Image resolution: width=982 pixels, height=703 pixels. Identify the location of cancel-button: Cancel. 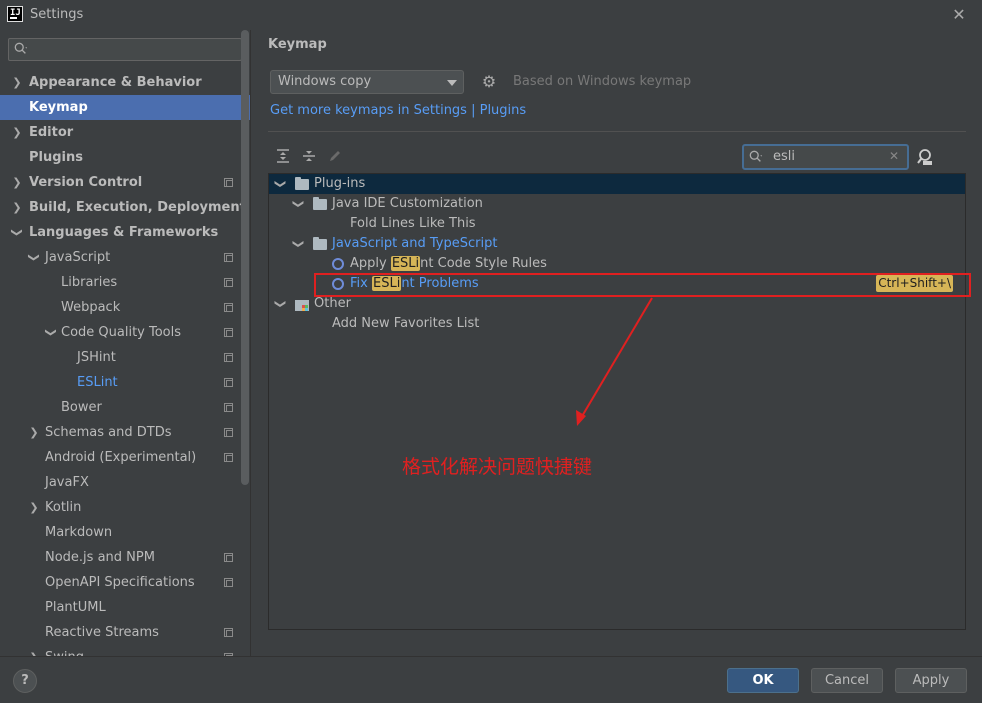
(847, 680).